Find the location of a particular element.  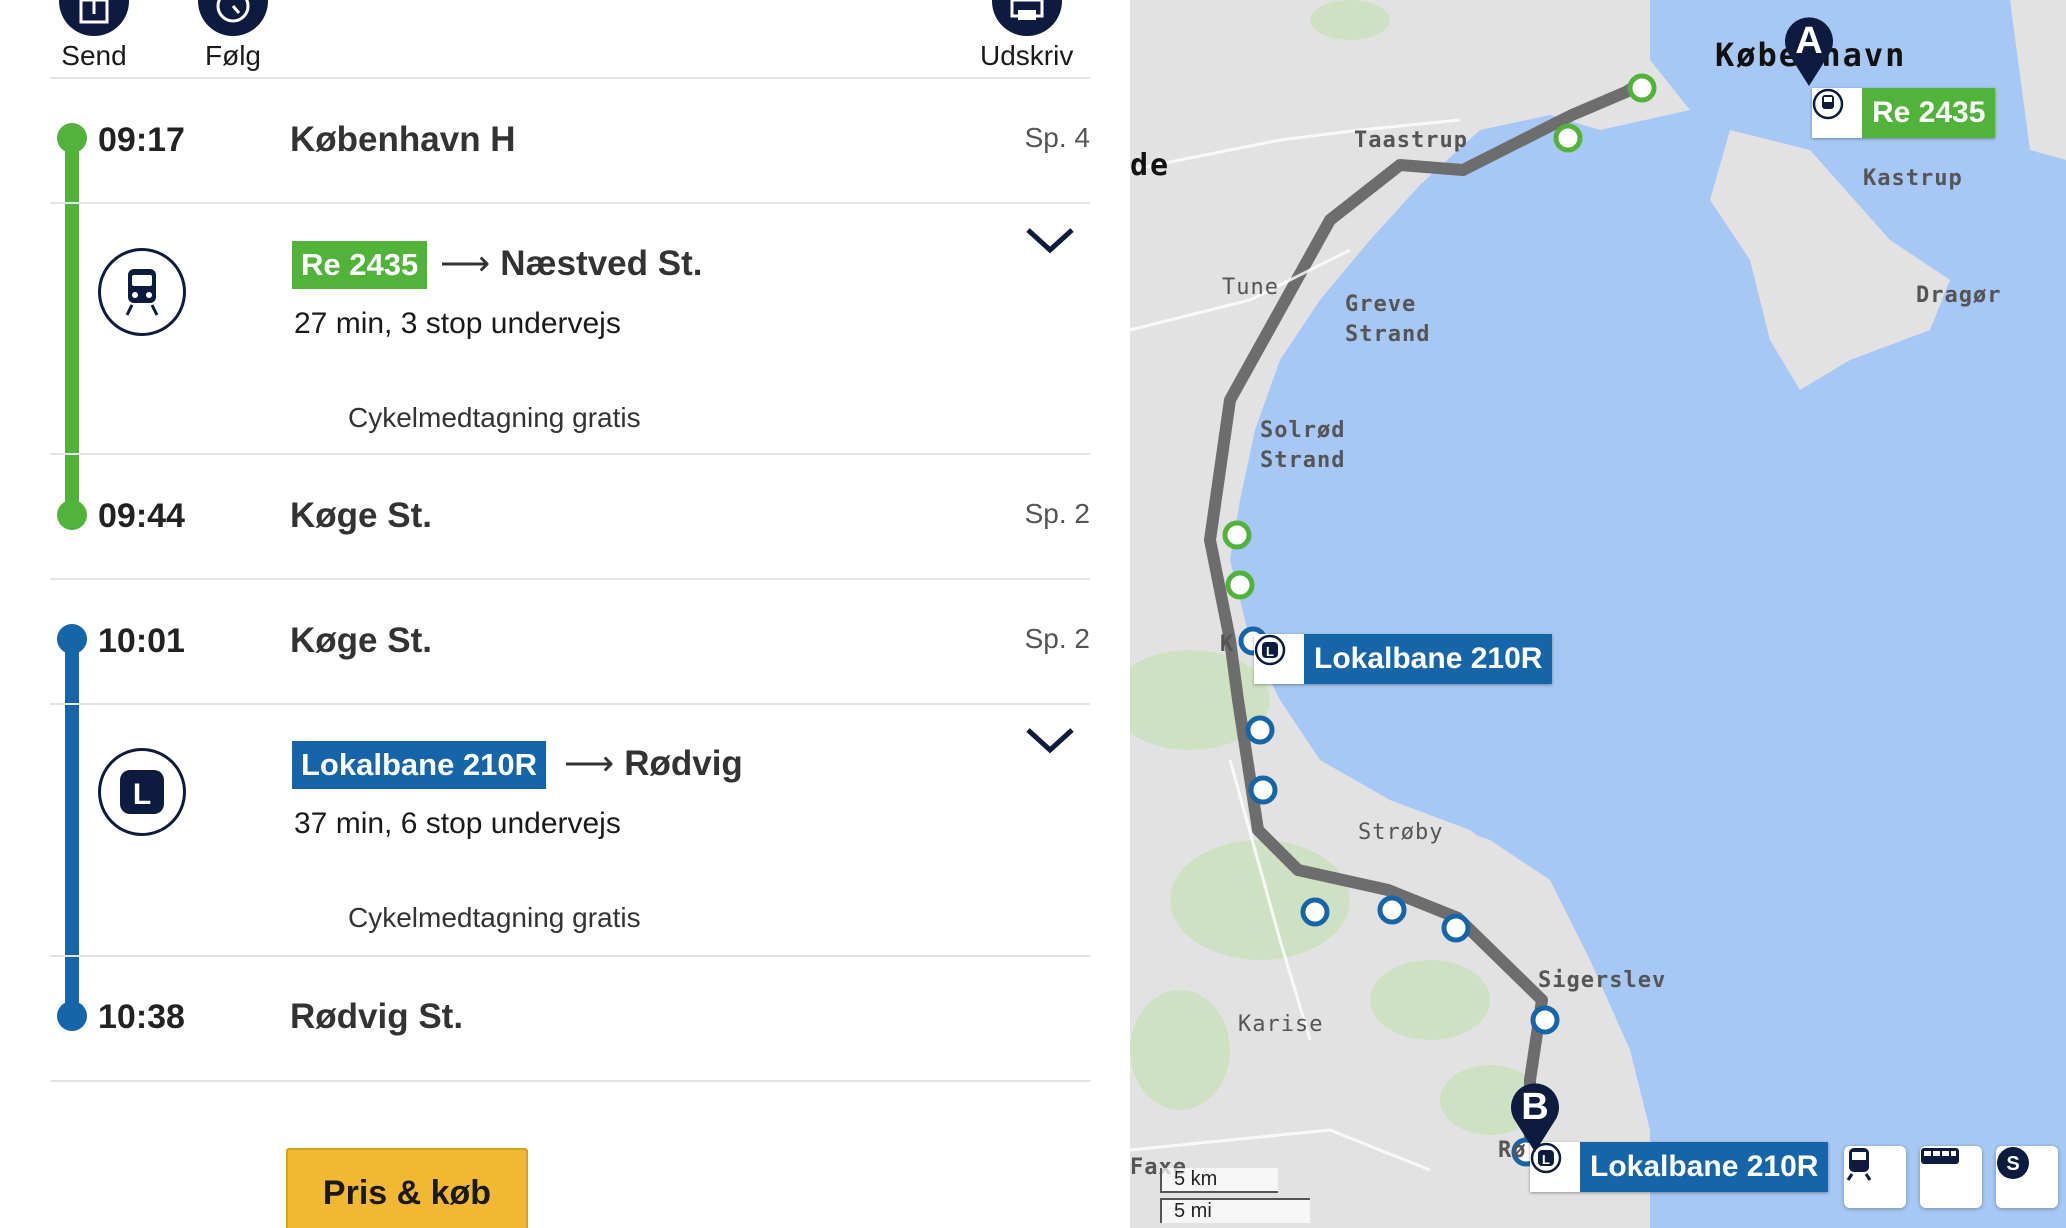

leg1-departure-station: København H is located at coordinates (403, 140).